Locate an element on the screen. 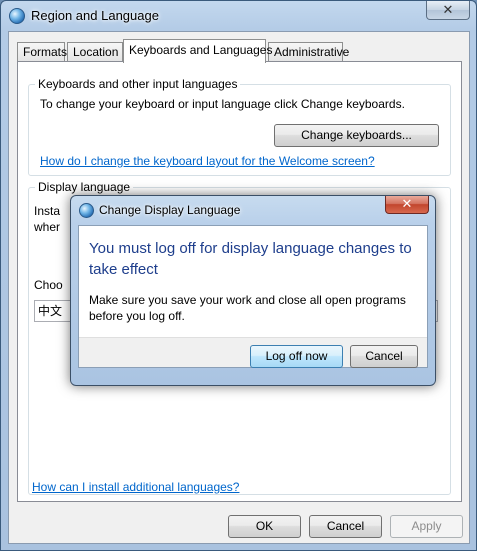 The height and width of the screenshot is (551, 477). install-text-line2: wher is located at coordinates (47, 227).